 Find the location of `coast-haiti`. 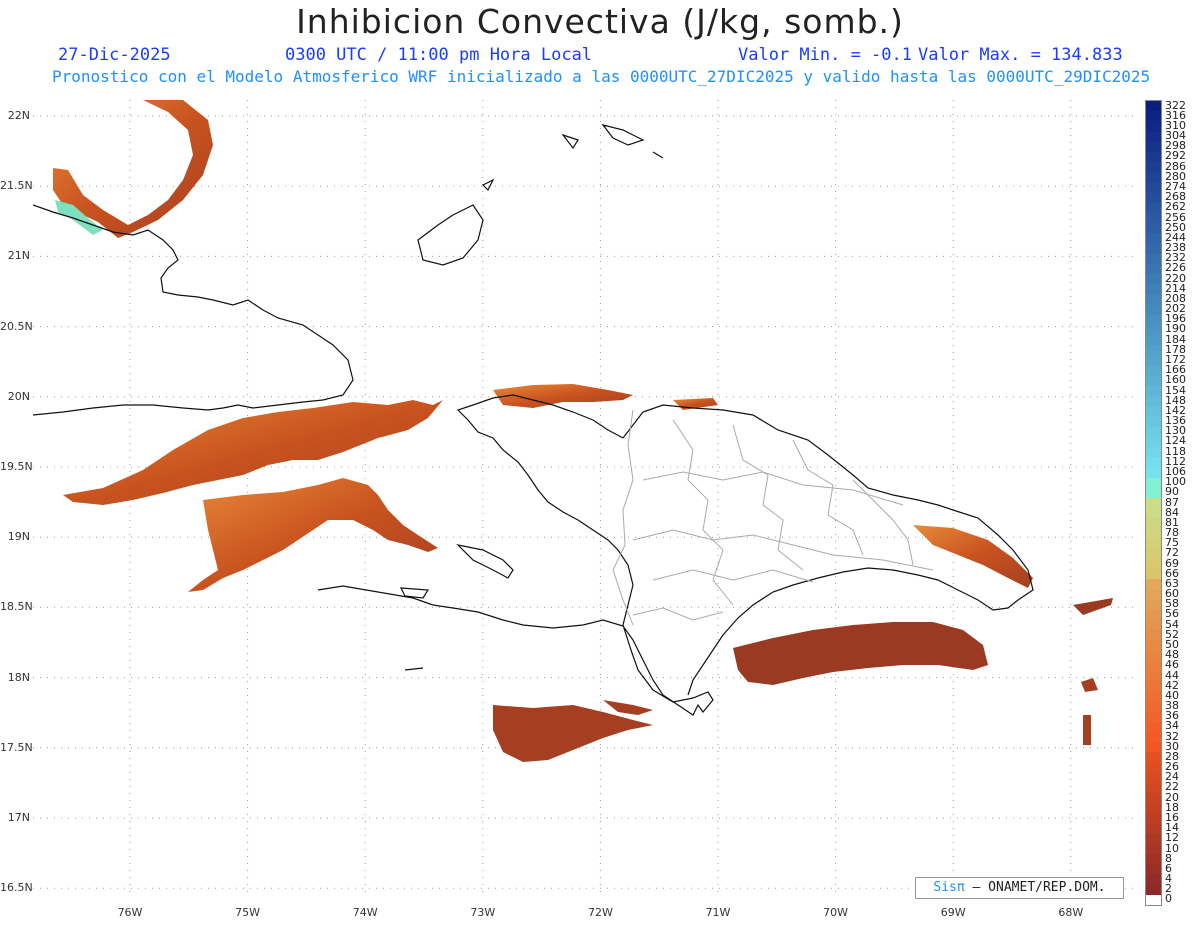

coast-haiti is located at coordinates (515, 555).